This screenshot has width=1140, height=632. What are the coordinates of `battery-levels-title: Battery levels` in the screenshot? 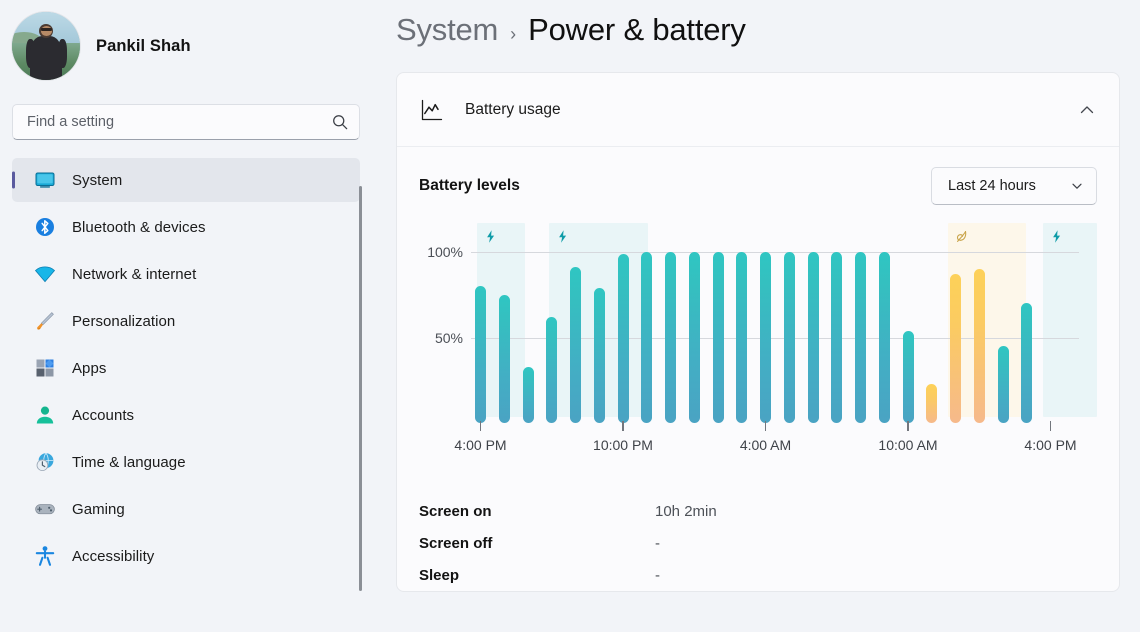 It's located at (469, 185).